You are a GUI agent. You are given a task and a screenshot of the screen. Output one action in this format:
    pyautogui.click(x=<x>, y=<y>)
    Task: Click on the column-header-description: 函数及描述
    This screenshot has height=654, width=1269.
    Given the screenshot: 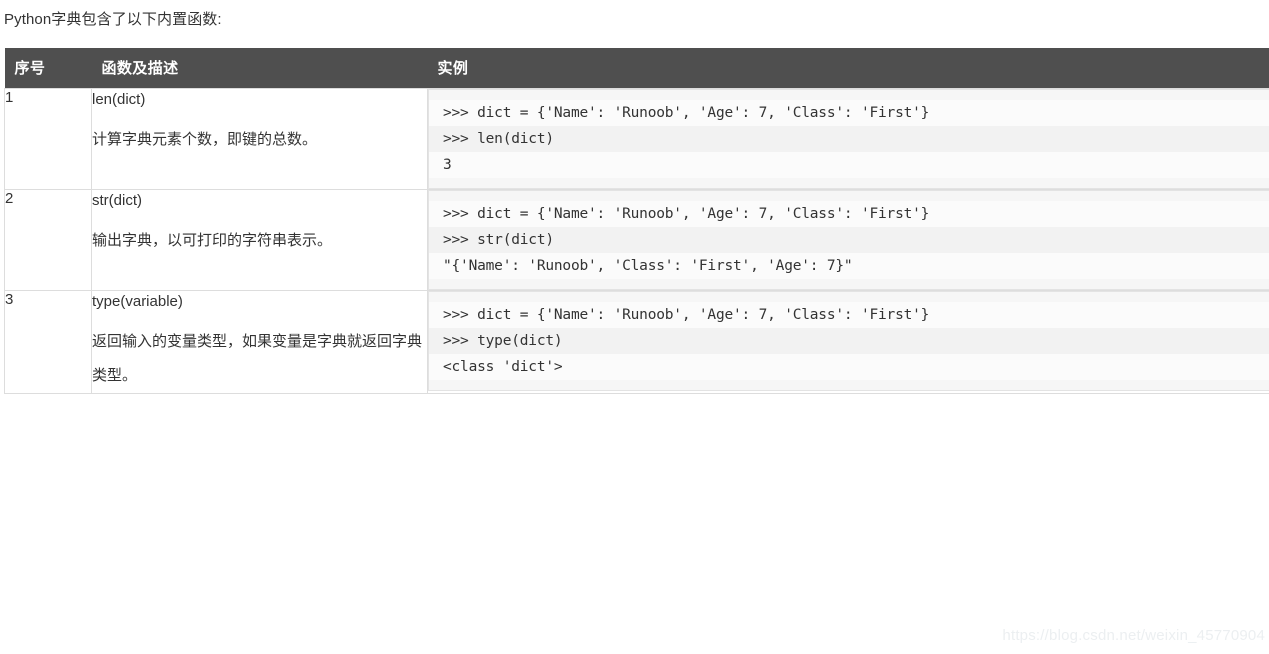 What is the action you would take?
    pyautogui.click(x=259, y=68)
    